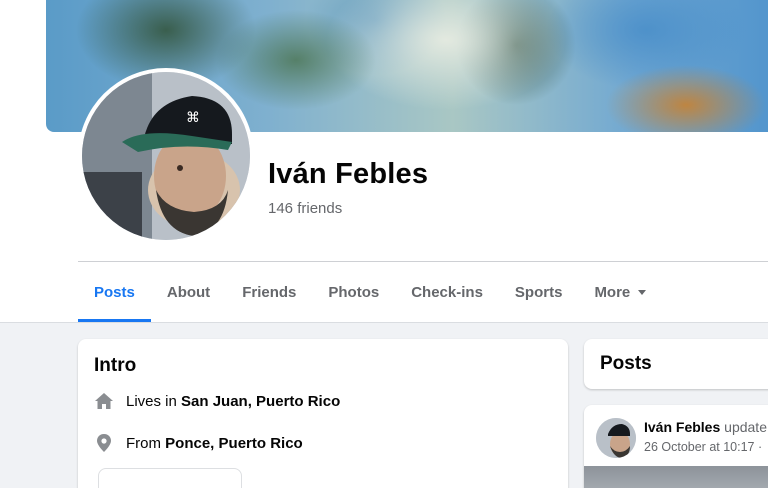 The height and width of the screenshot is (488, 768). What do you see at coordinates (626, 363) in the screenshot?
I see `posts-title: Posts` at bounding box center [626, 363].